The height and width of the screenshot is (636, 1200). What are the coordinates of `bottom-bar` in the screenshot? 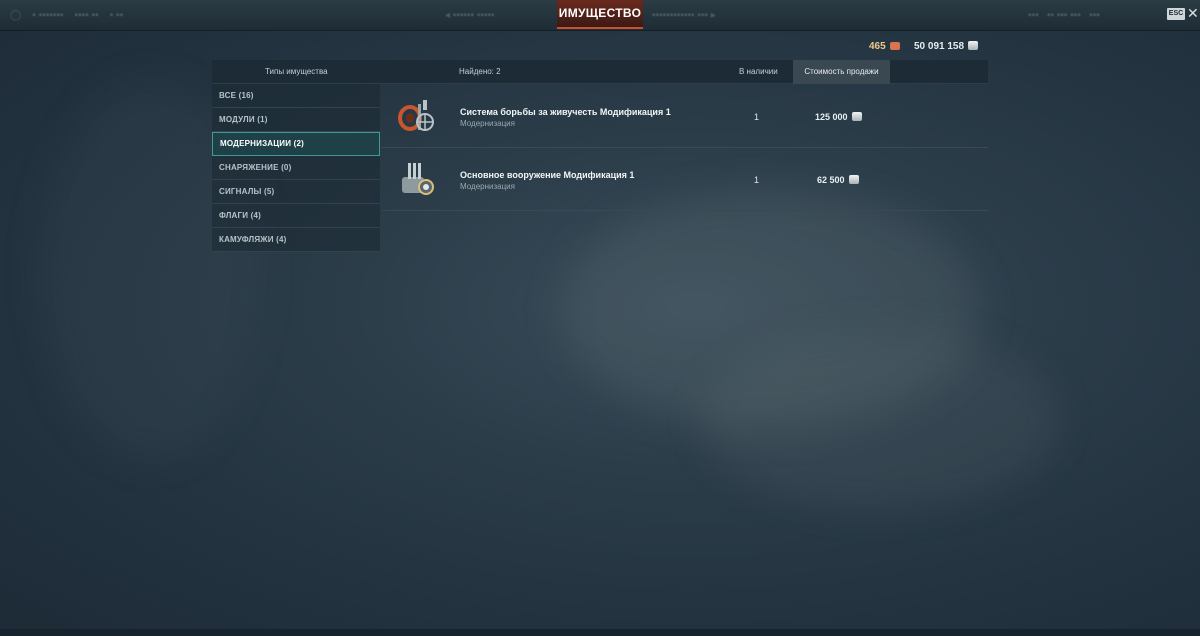 It's located at (600, 632).